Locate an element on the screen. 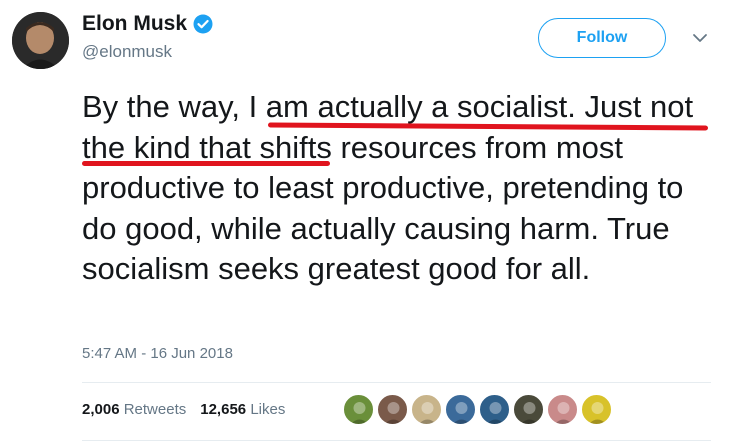  retweets-count: 2,006 is located at coordinates (101, 409).